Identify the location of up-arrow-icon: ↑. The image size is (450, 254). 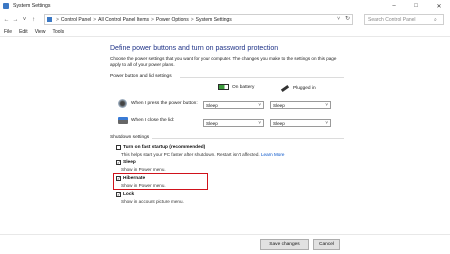
(33, 20).